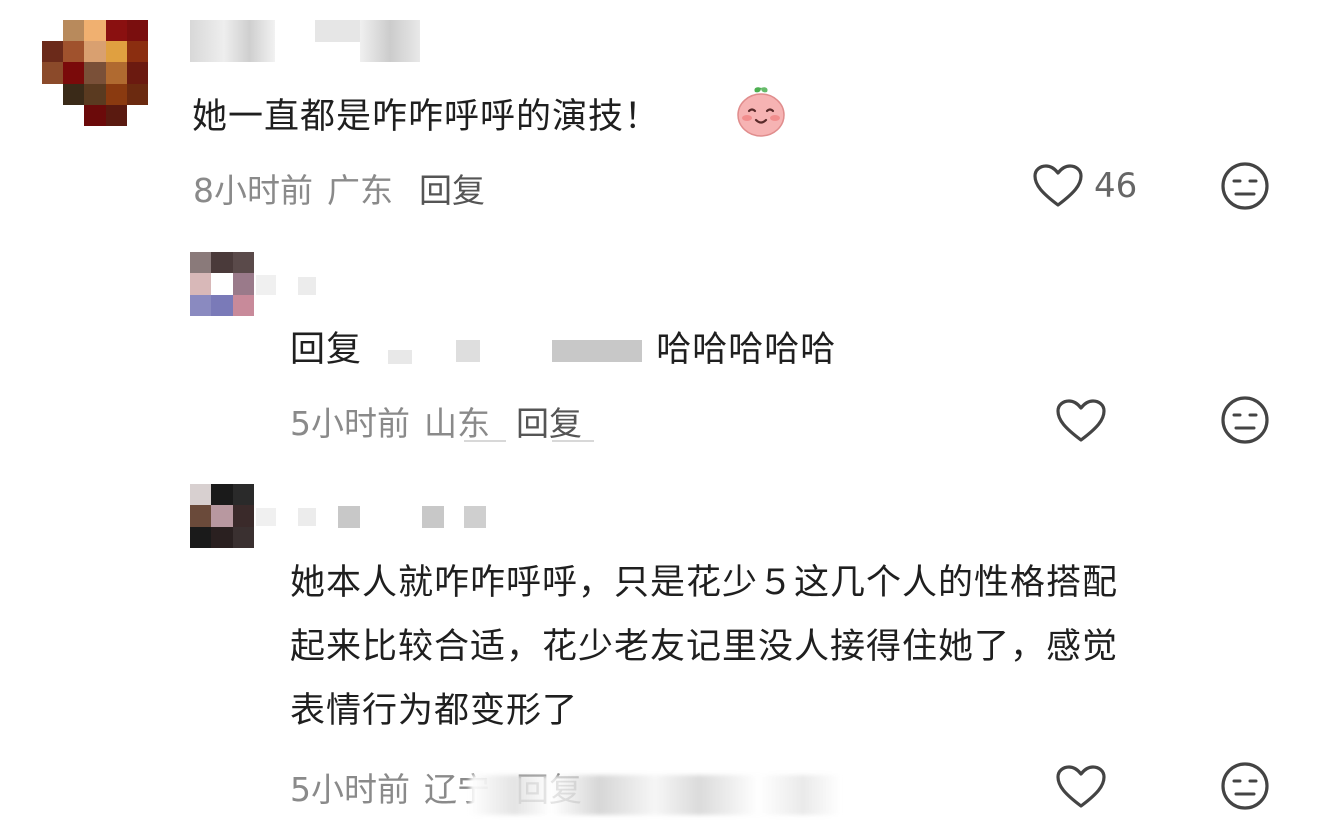  I want to click on comment-meta: 8小时前 广东 回复, so click(339, 188).